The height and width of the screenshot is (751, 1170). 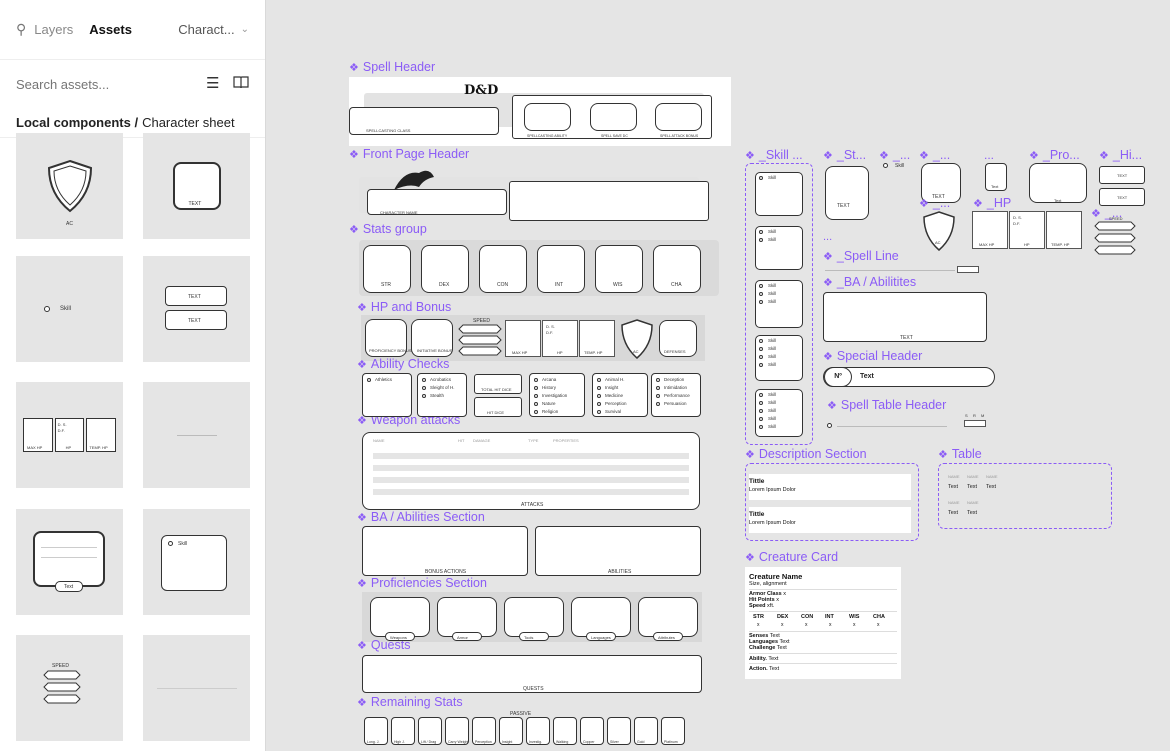 What do you see at coordinates (830, 520) in the screenshot?
I see `description-block-2: Tittle Lorem Ipsum Dolor` at bounding box center [830, 520].